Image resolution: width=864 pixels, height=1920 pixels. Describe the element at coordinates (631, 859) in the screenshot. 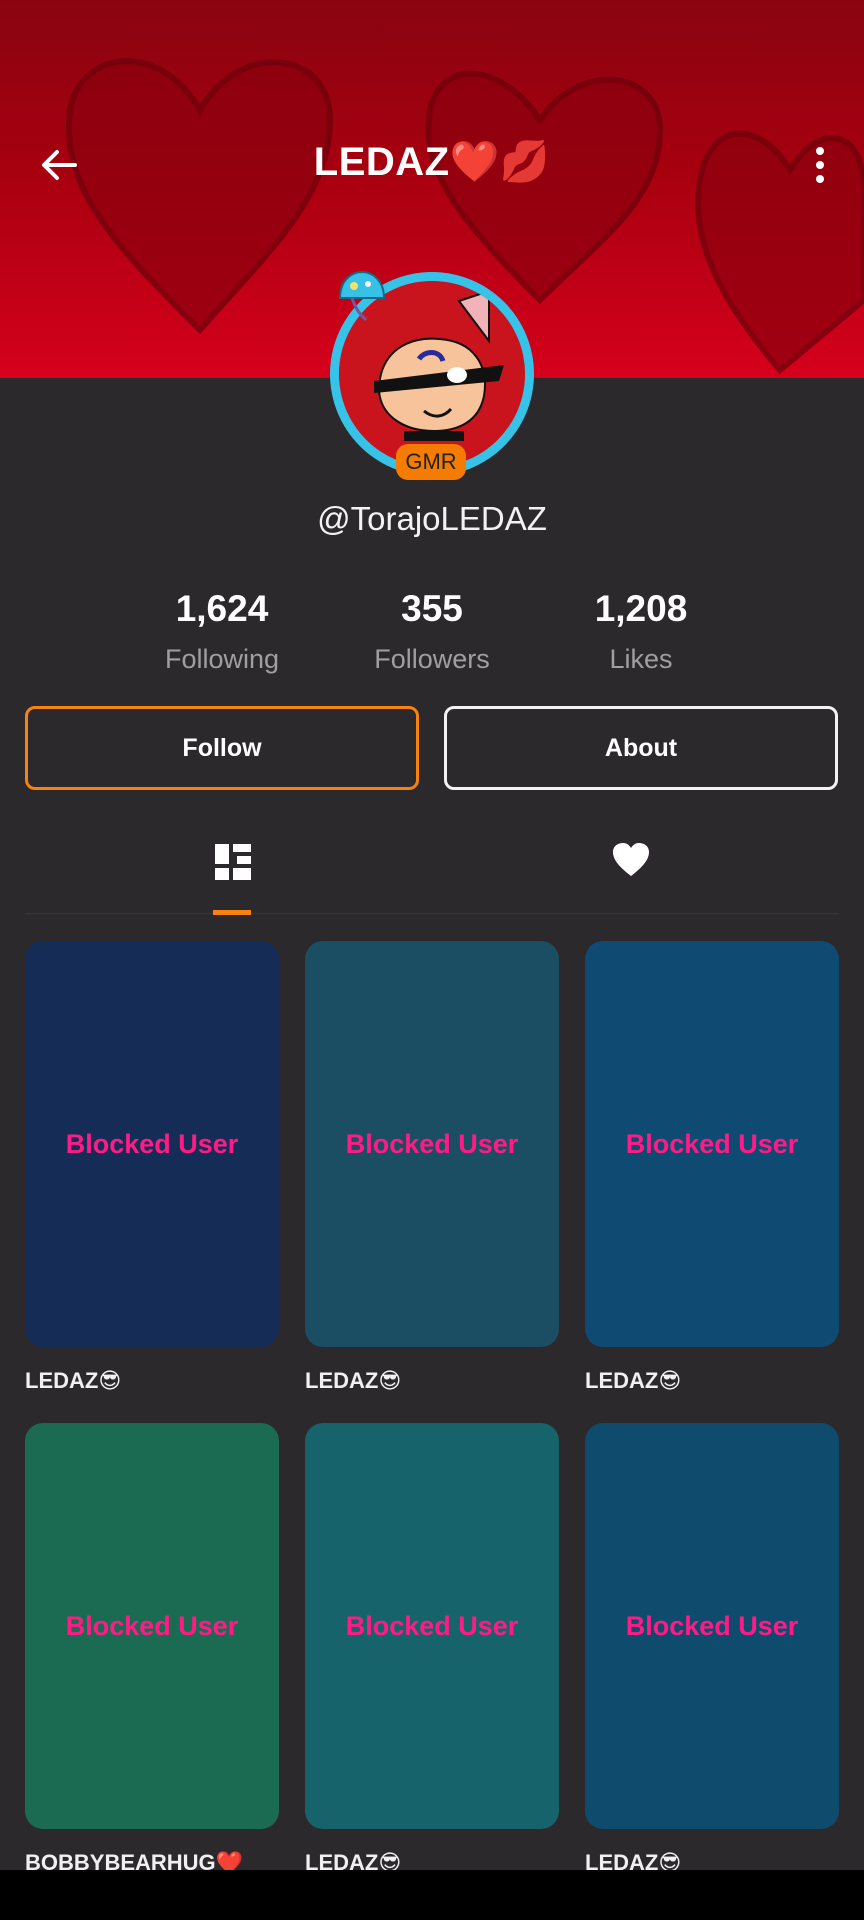

I see `heart-icon` at that location.